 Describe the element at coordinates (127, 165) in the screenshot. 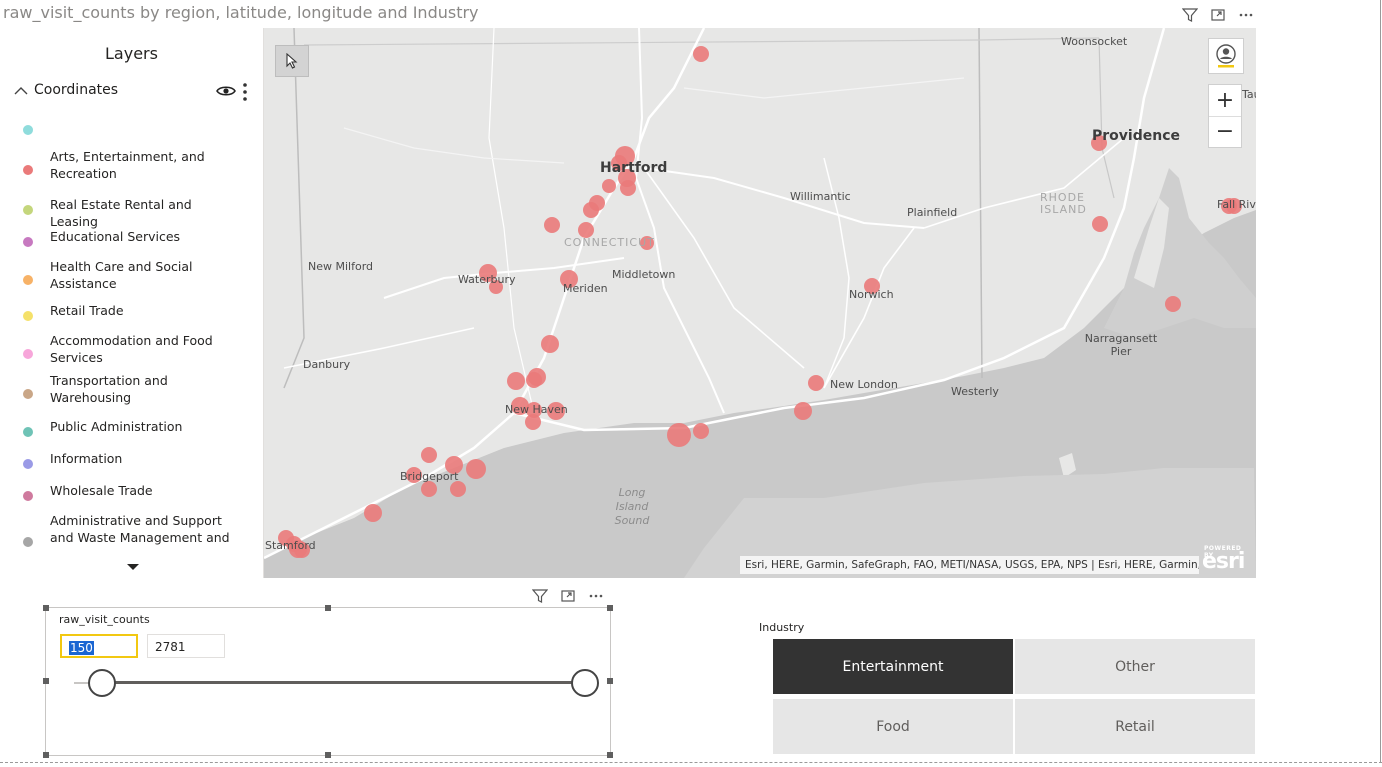

I see `legend-label: Arts, Entertainment, and Recreation` at that location.